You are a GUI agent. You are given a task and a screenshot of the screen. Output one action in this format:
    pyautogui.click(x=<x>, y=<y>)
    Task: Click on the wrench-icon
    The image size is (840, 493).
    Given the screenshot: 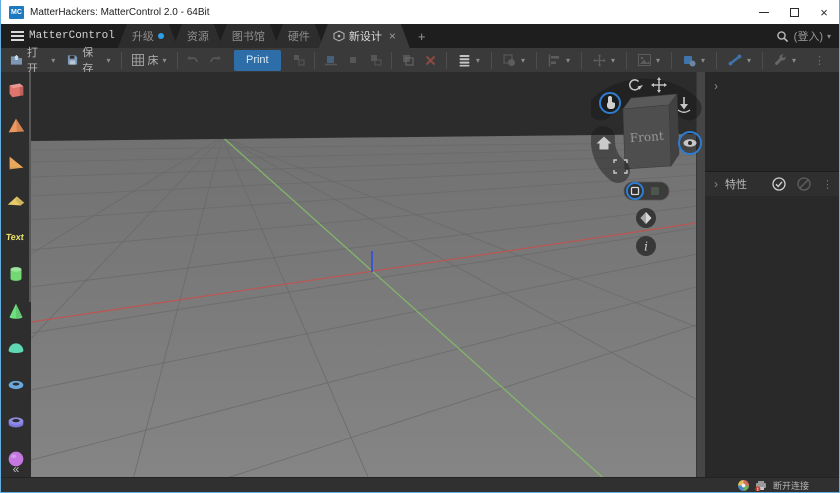 What is the action you would take?
    pyautogui.click(x=780, y=59)
    